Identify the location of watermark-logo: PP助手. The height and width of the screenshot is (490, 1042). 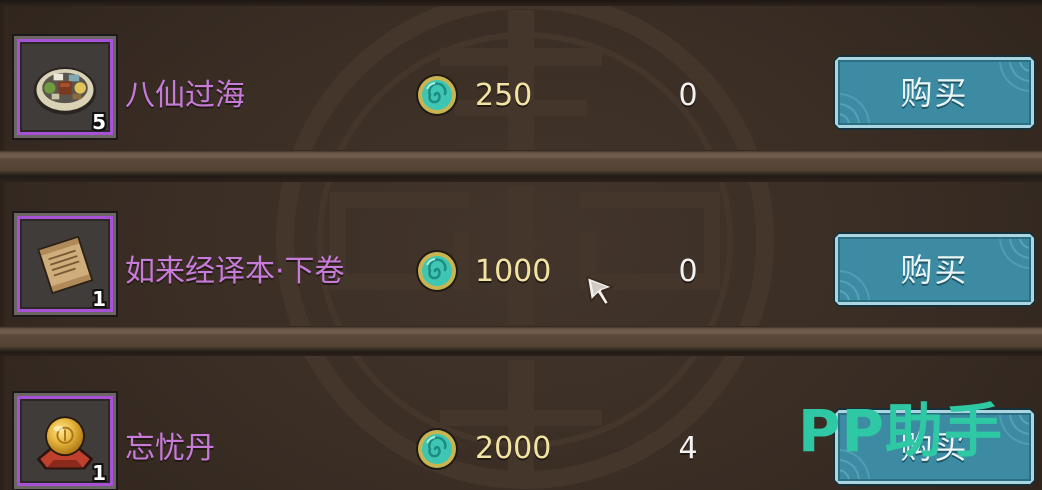
(901, 431).